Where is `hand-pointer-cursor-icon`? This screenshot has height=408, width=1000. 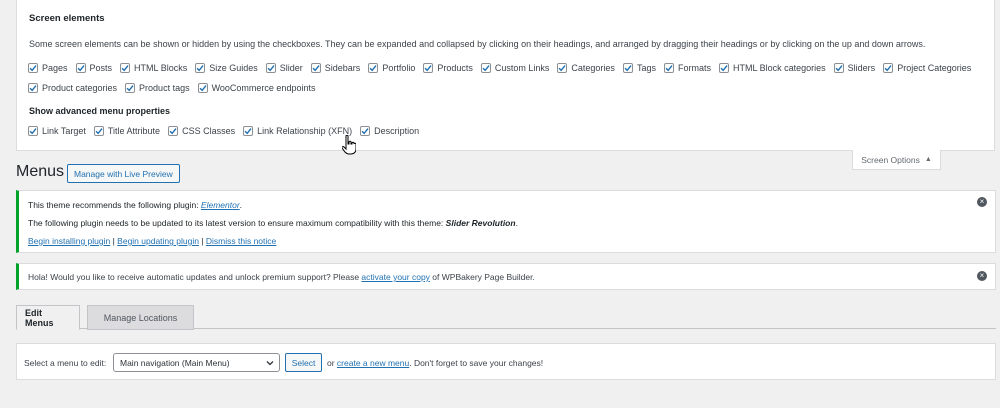 hand-pointer-cursor-icon is located at coordinates (349, 145).